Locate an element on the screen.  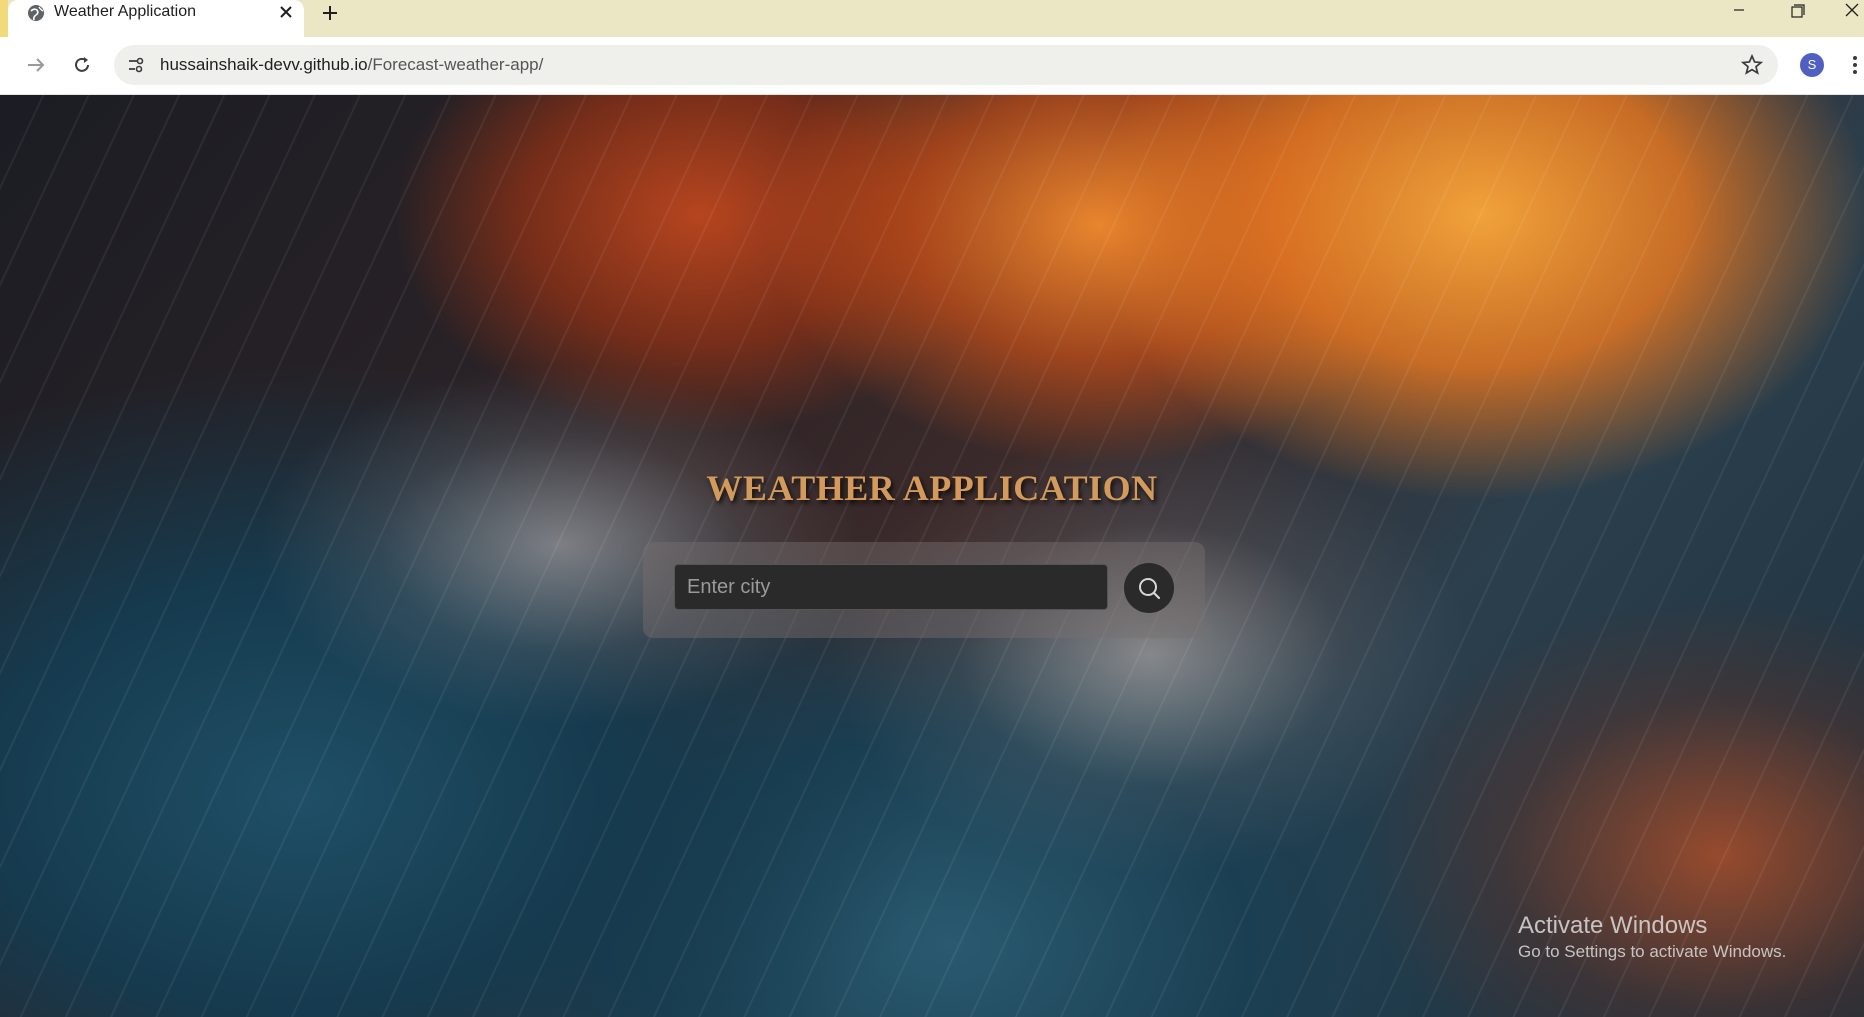
search-button is located at coordinates (1149, 588).